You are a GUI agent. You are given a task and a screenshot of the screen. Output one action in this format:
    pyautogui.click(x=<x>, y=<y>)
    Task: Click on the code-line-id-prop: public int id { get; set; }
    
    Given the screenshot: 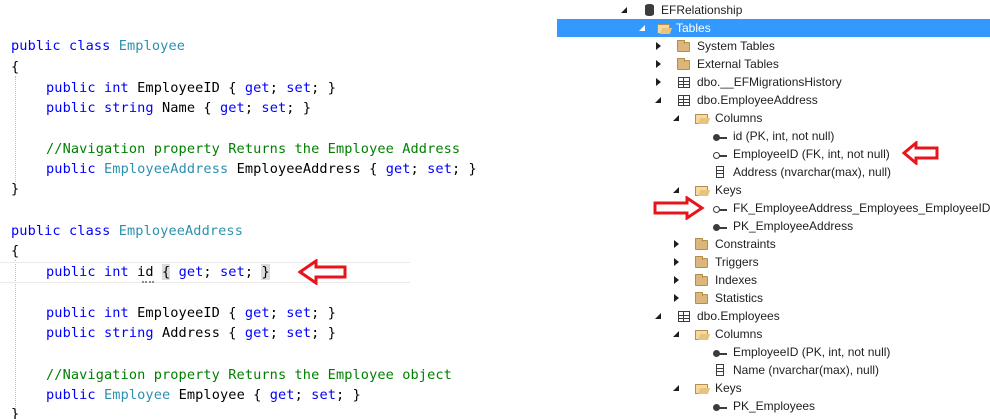 What is the action you would take?
    pyautogui.click(x=158, y=272)
    